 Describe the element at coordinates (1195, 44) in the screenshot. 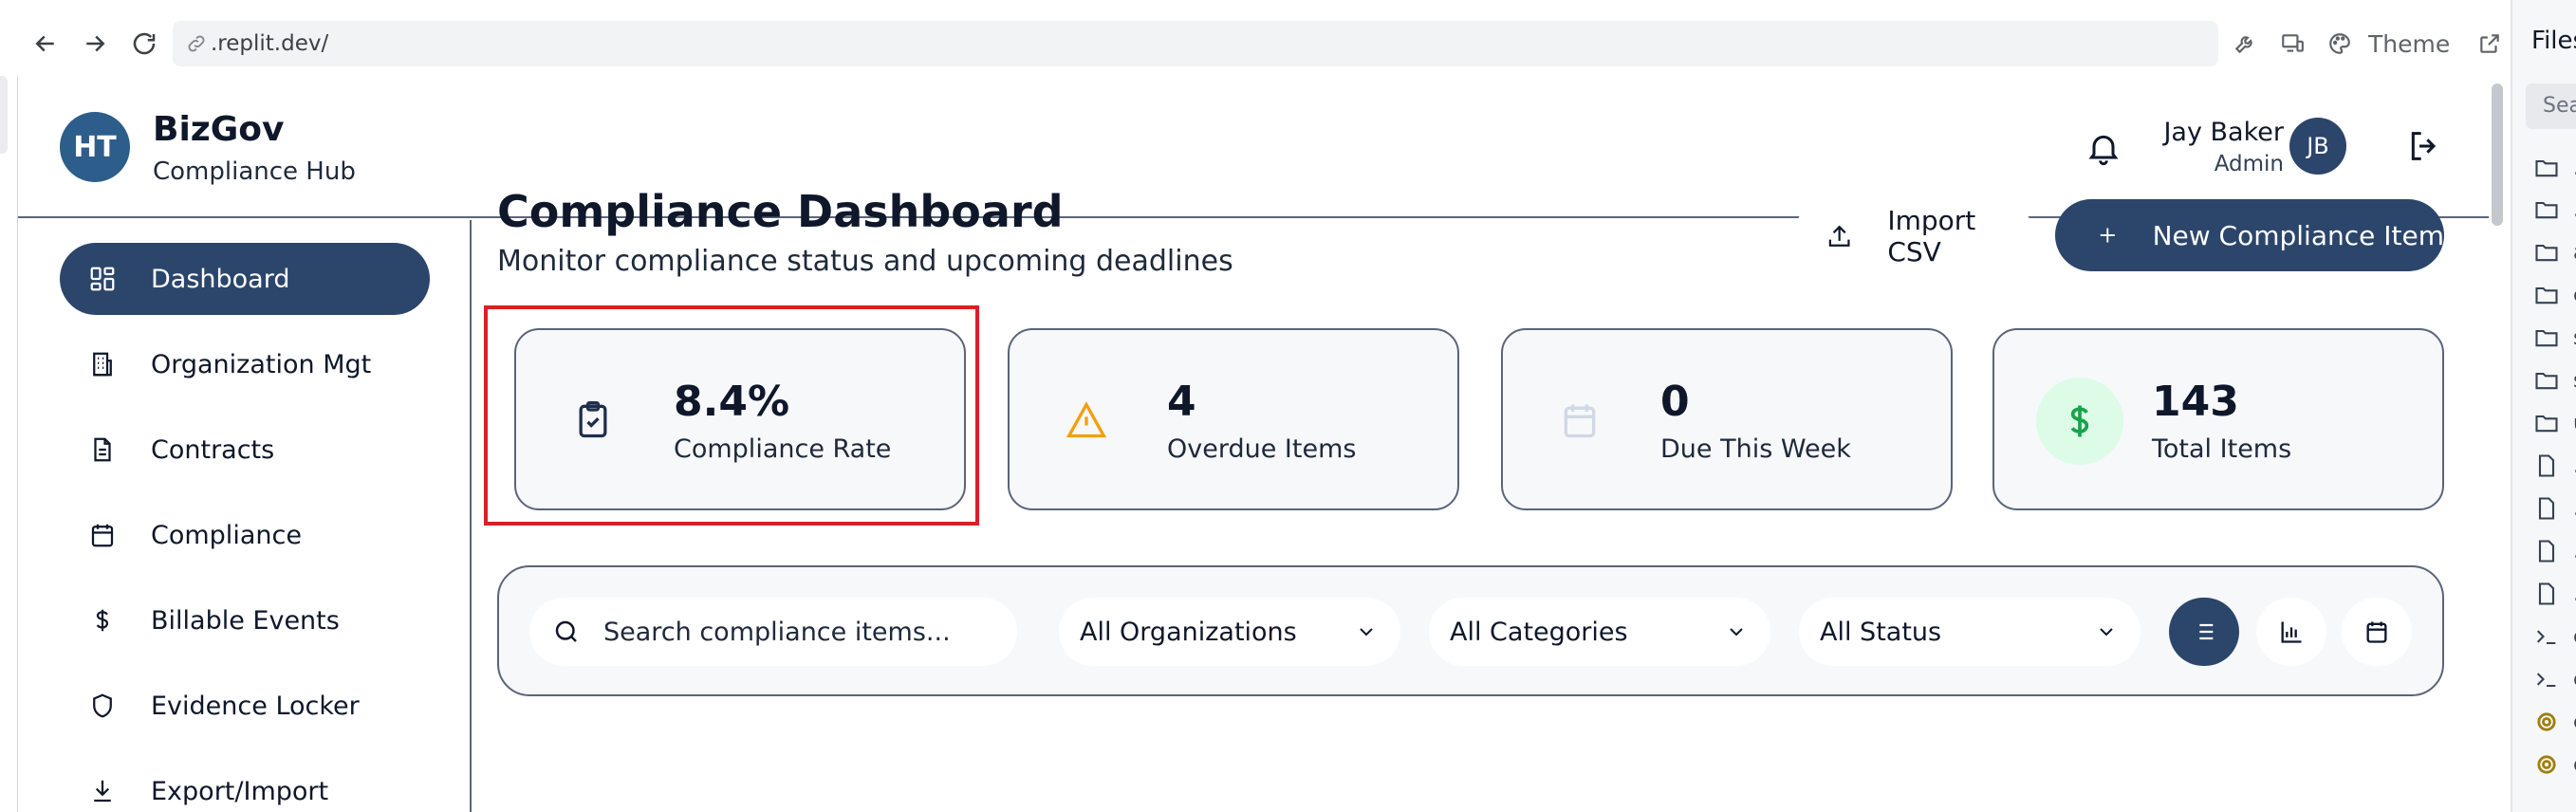

I see `address-bar: .replit.dev/` at that location.